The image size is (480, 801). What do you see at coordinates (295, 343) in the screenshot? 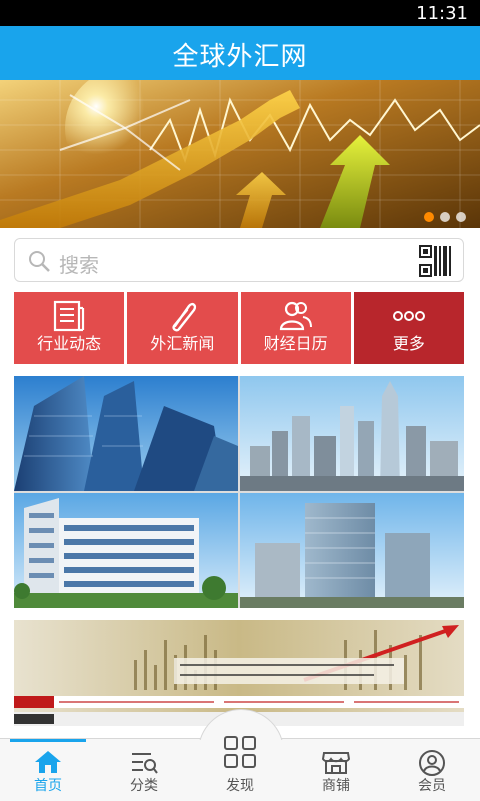
I see `category-label: 财经日历` at bounding box center [295, 343].